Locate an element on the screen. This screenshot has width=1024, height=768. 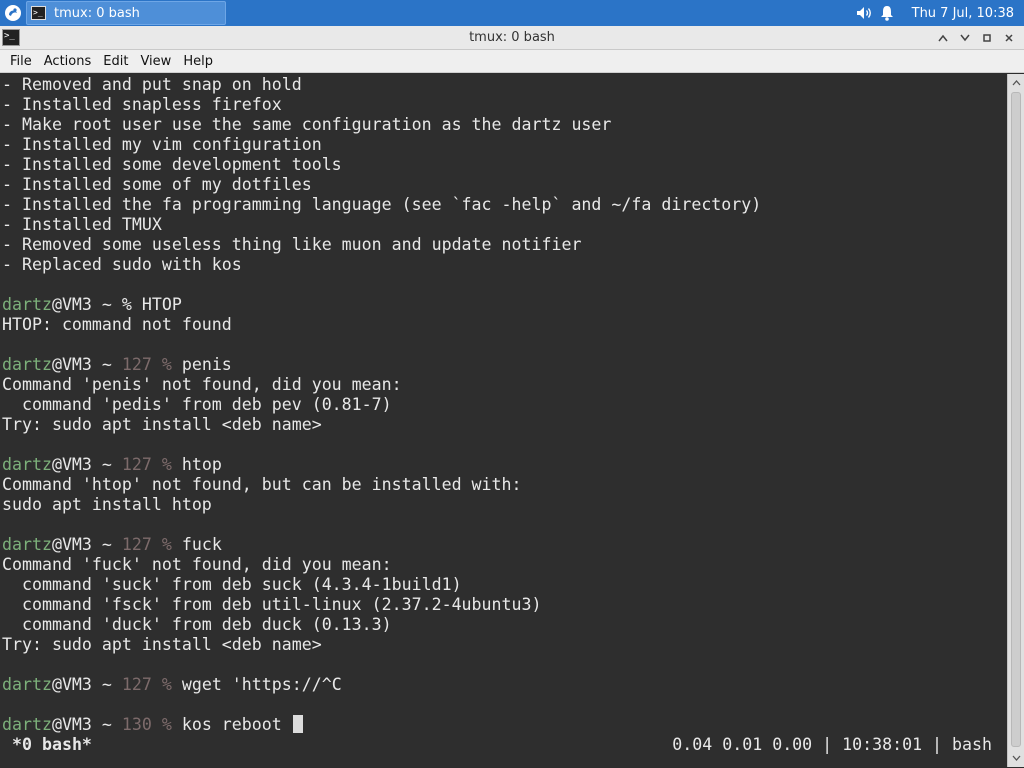
command-text: penis is located at coordinates (206, 364).